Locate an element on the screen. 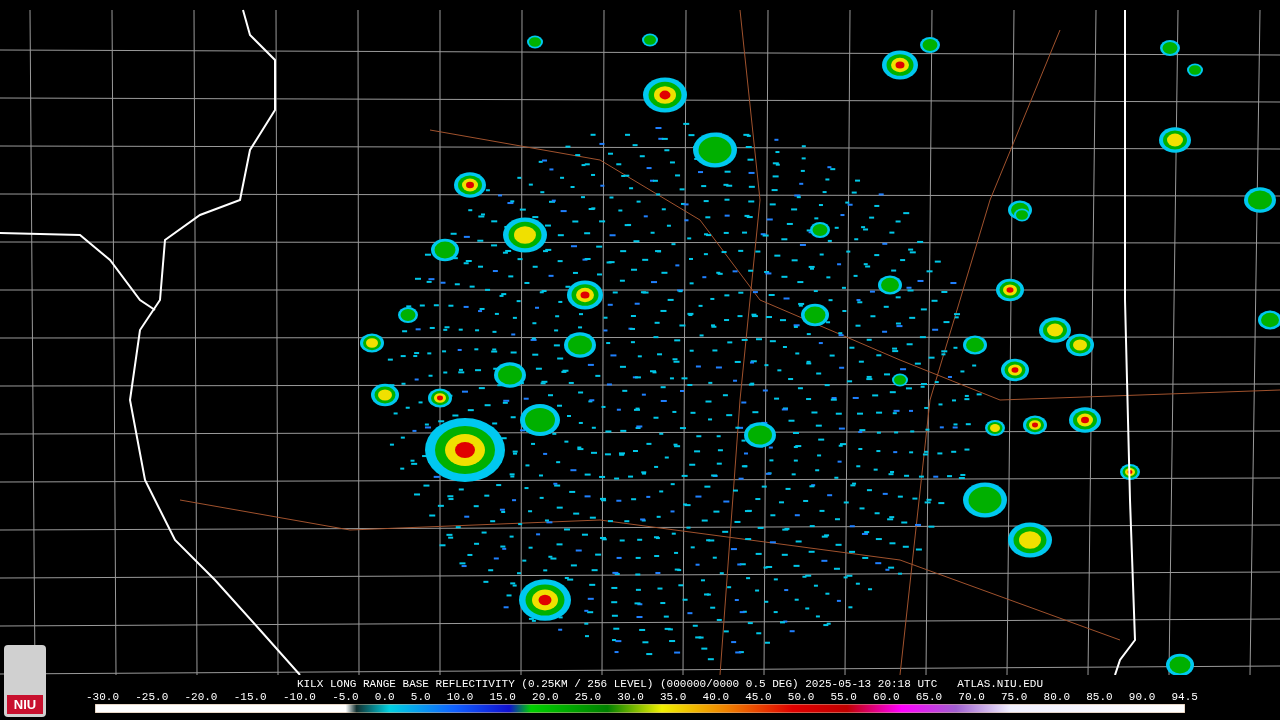 The width and height of the screenshot is (1280, 720). scale-tick-label: 40.0 is located at coordinates (715, 697).